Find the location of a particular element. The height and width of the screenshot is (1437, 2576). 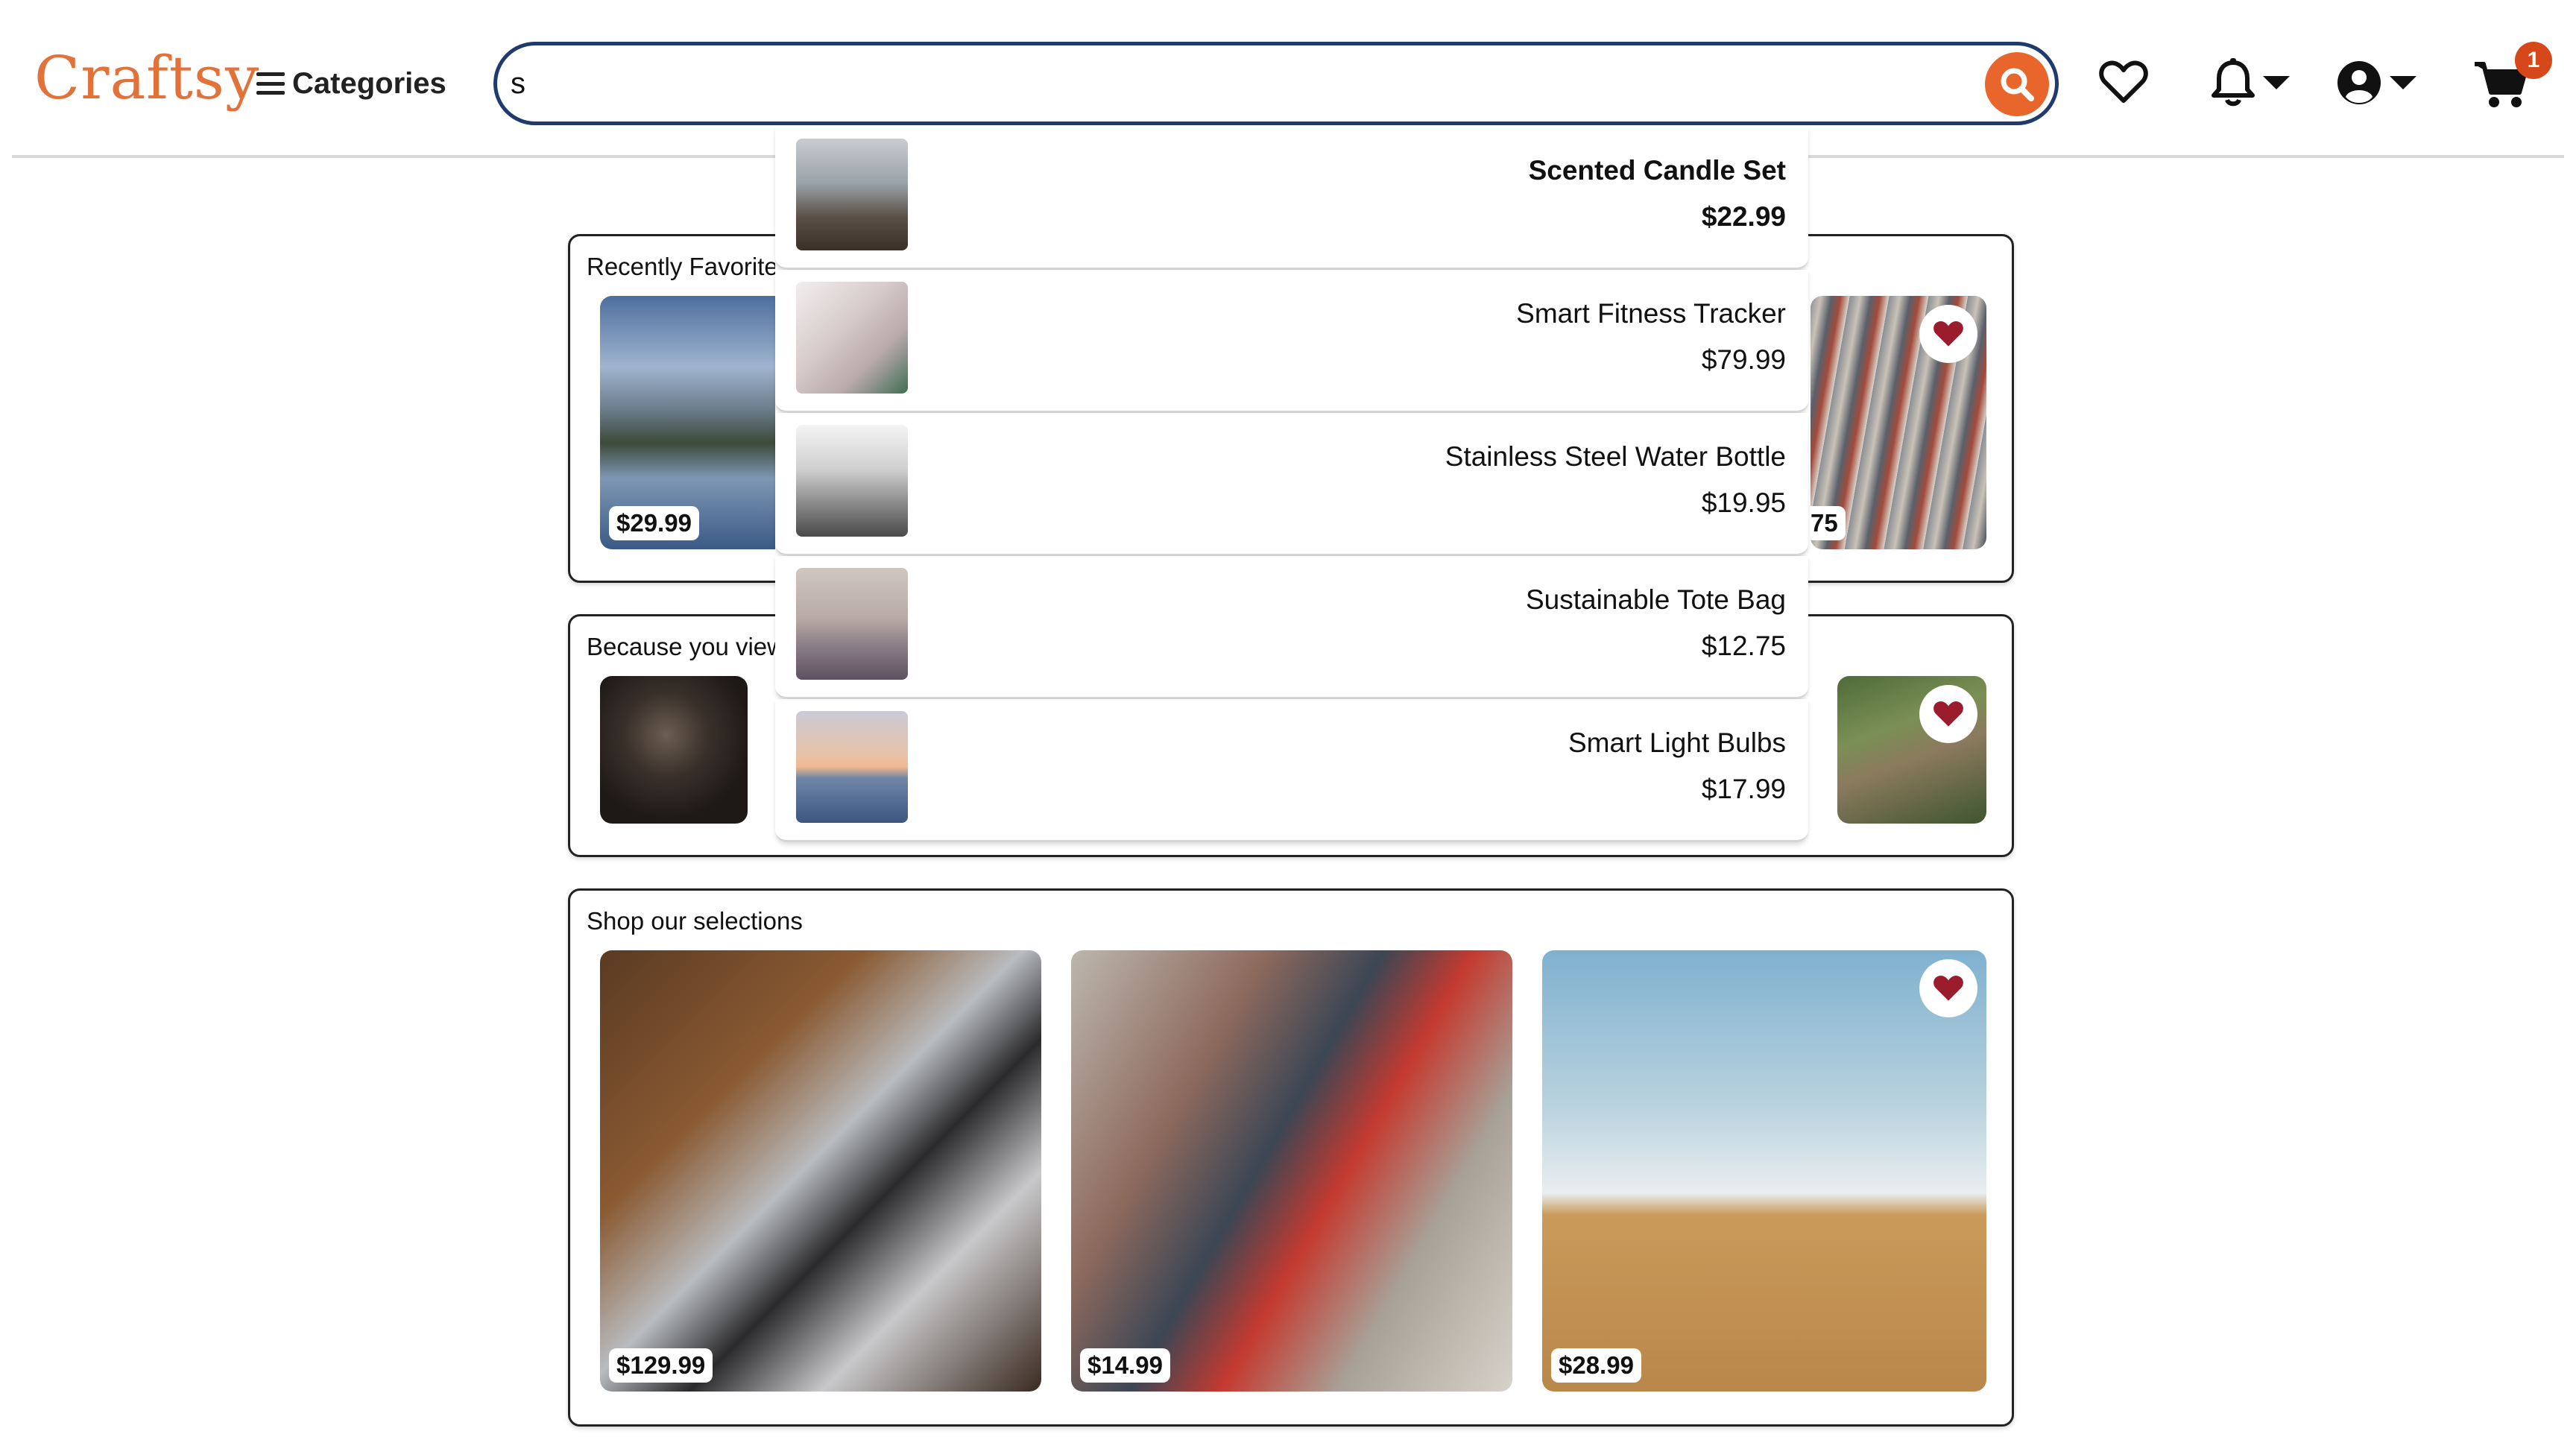

suggestion-price: $22.99 is located at coordinates (1743, 217).